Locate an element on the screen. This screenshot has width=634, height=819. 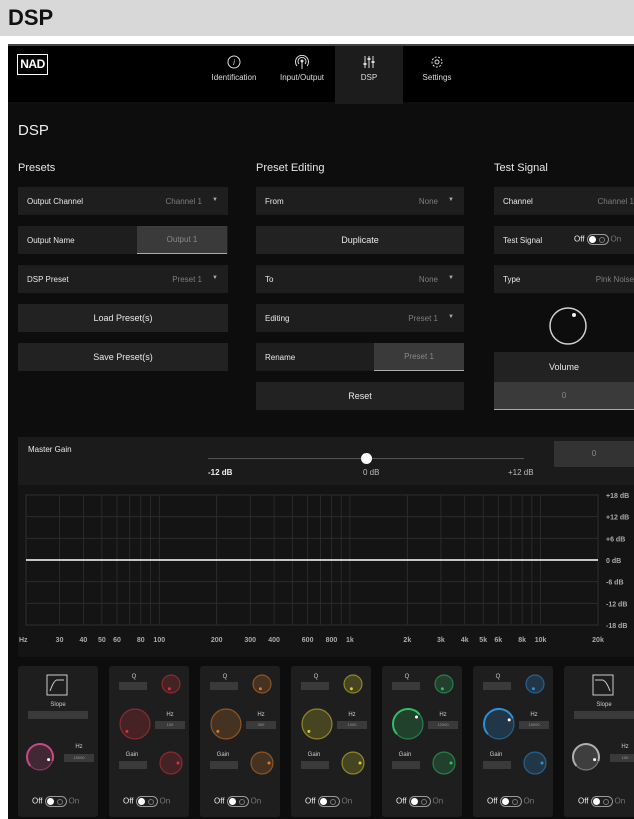
output-channel-select: Output Channel Channel 1 ▼ is located at coordinates (123, 201).